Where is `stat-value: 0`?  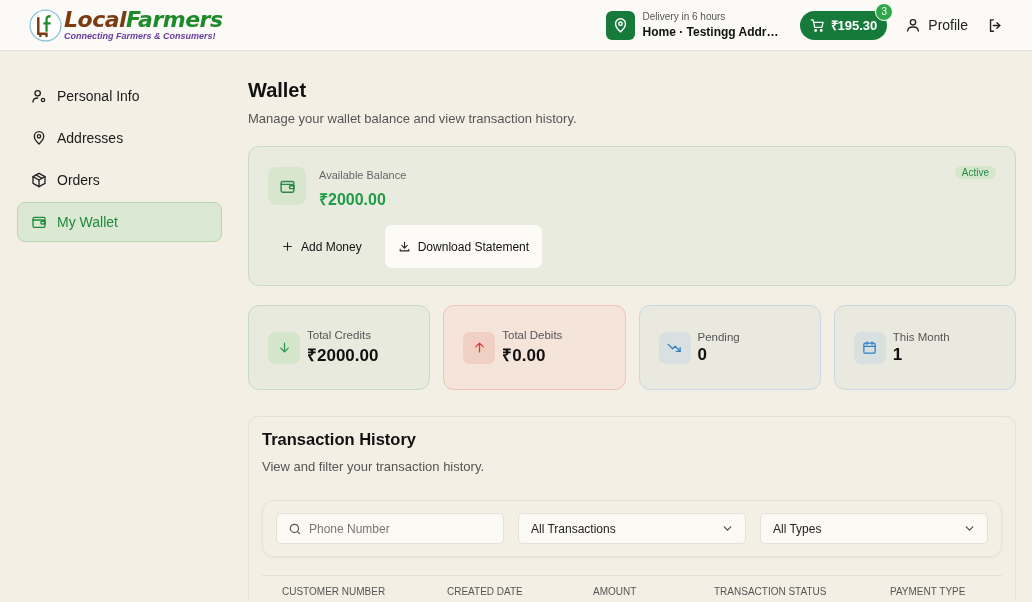
stat-value: 0 is located at coordinates (702, 354).